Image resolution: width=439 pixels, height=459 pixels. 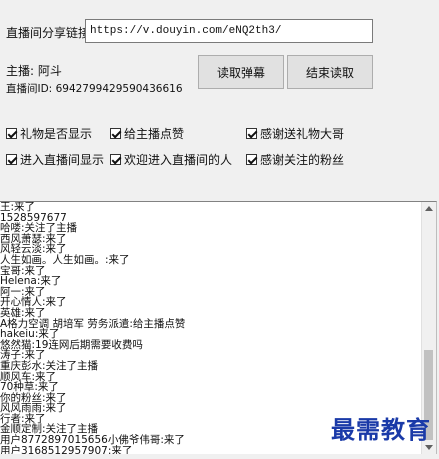 What do you see at coordinates (302, 134) in the screenshot?
I see `option-label: 感谢送礼物大哥` at bounding box center [302, 134].